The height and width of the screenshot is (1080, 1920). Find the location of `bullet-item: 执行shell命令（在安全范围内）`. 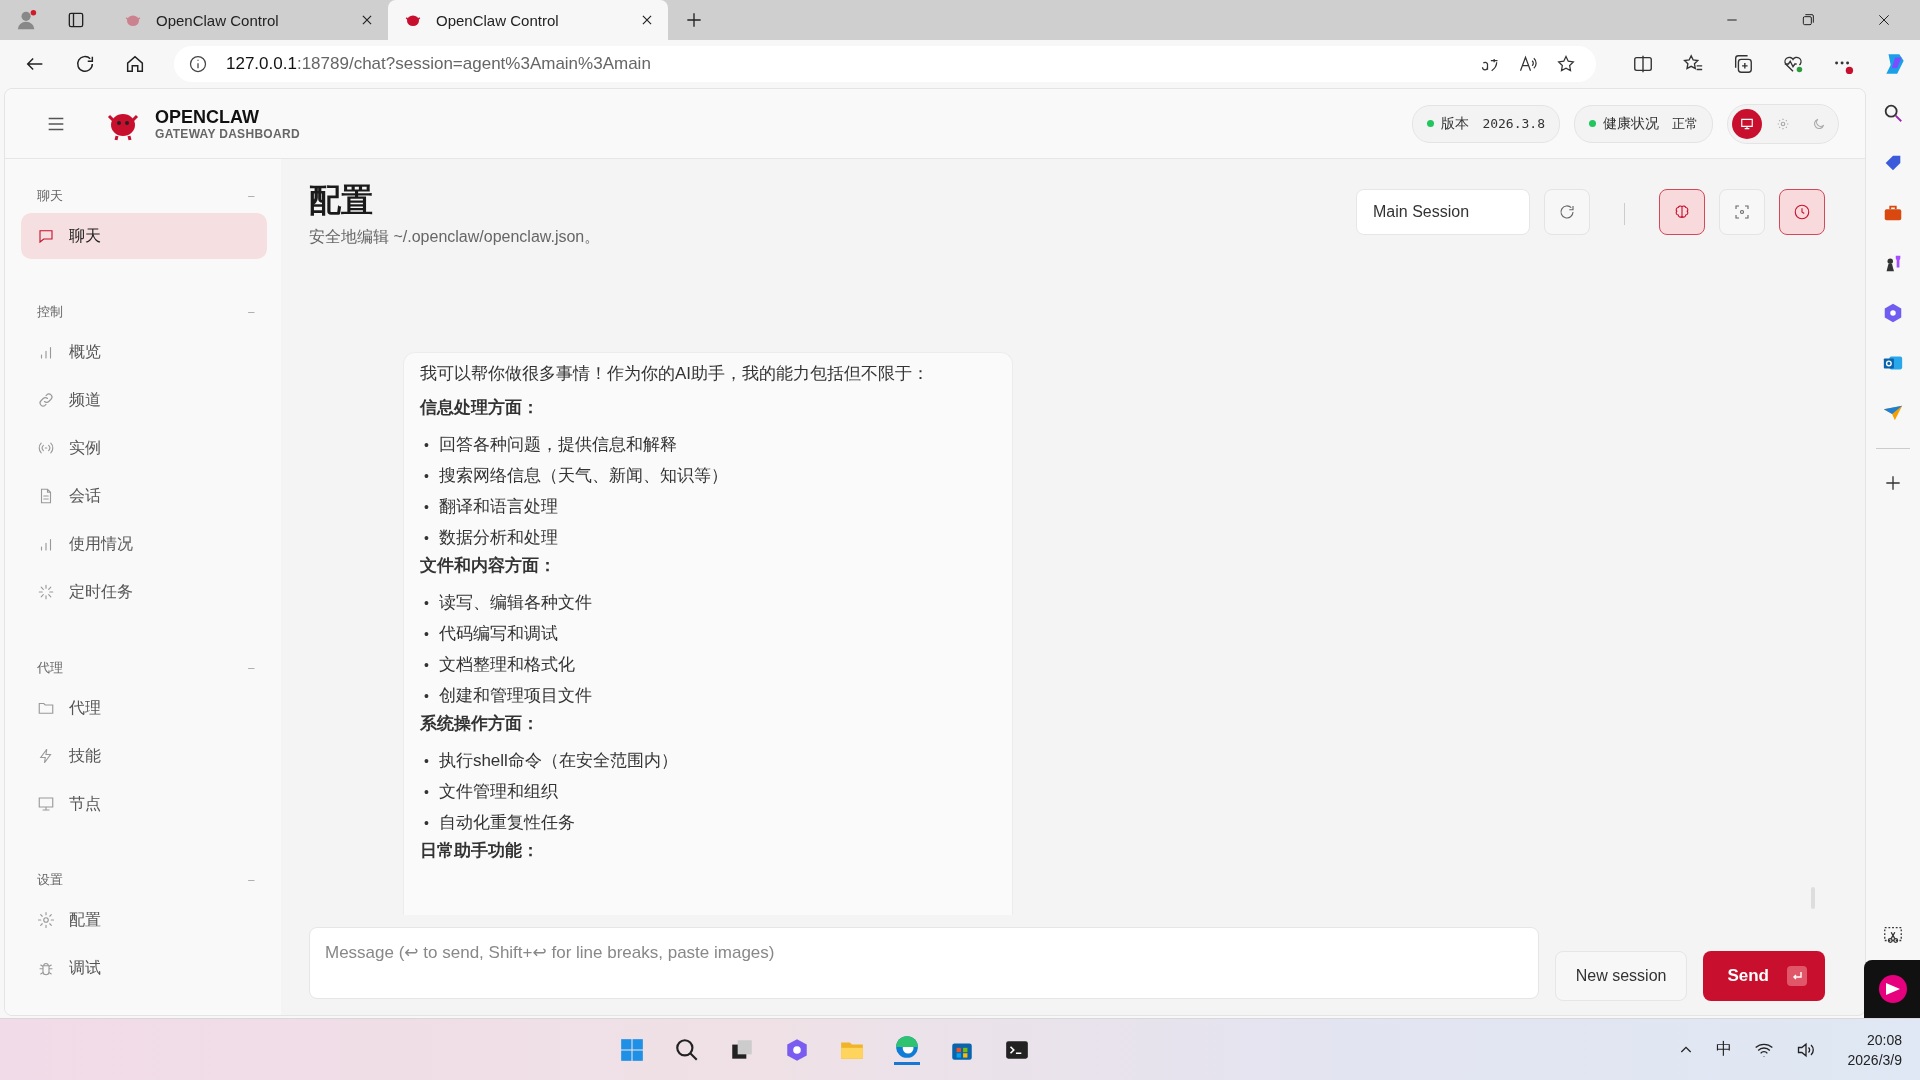

bullet-item: 执行shell命令（在安全范围内） is located at coordinates (558, 760).